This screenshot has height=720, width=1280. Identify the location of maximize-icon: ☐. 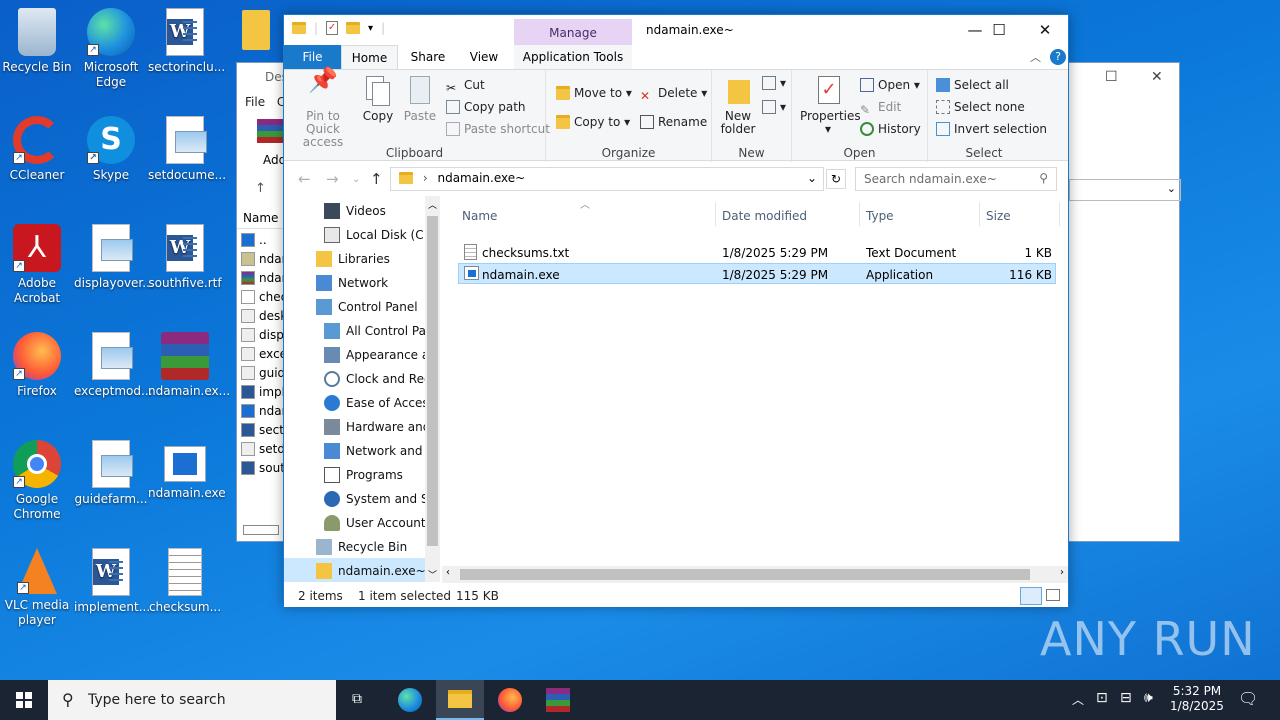
(1111, 77).